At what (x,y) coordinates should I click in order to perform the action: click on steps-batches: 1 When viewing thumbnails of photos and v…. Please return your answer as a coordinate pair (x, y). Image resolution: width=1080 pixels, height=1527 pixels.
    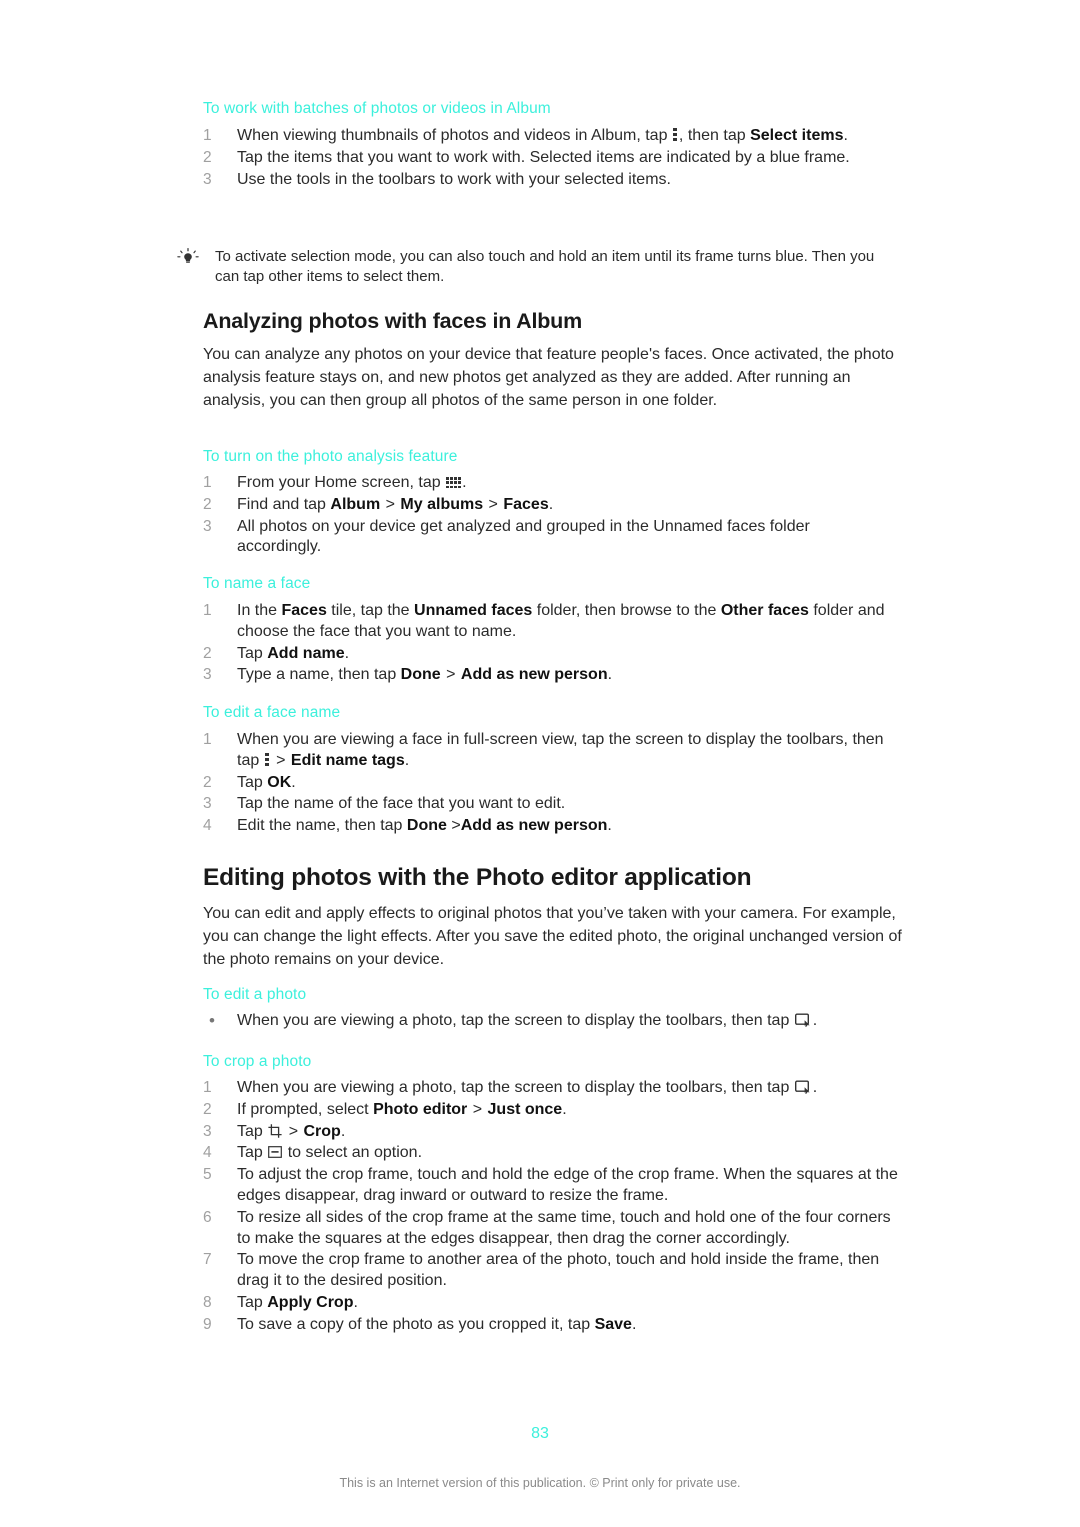
    Looking at the image, I should click on (548, 158).